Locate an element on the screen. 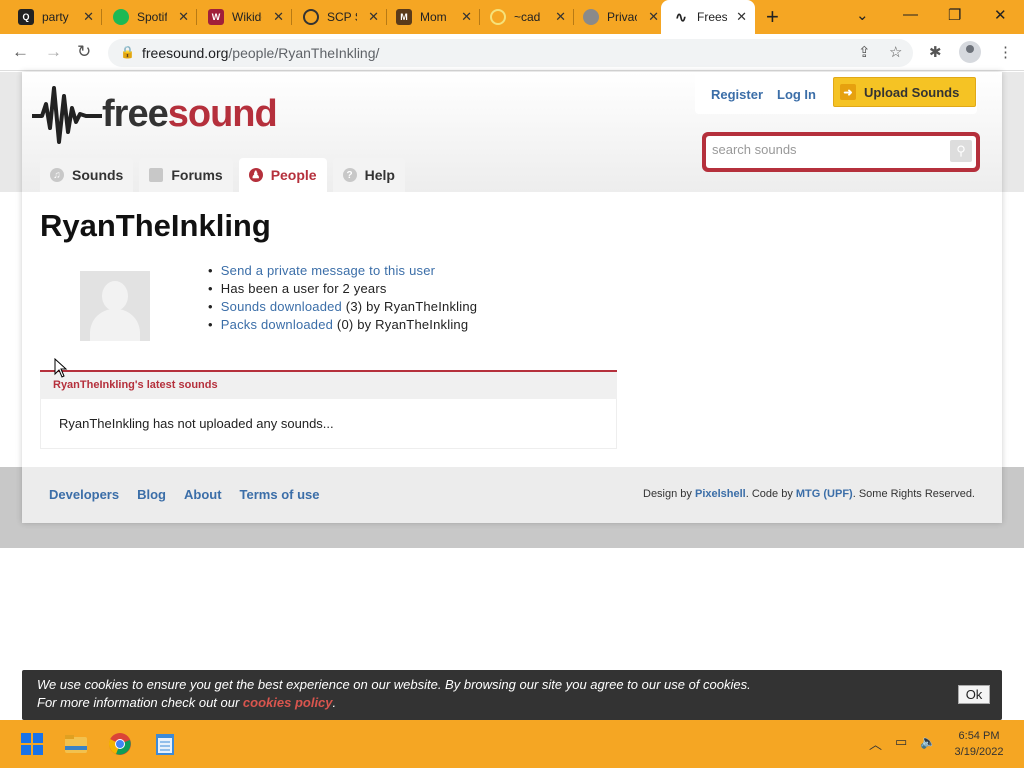 This screenshot has height=768, width=1024. tab-title: Freesound is located at coordinates (712, 17).